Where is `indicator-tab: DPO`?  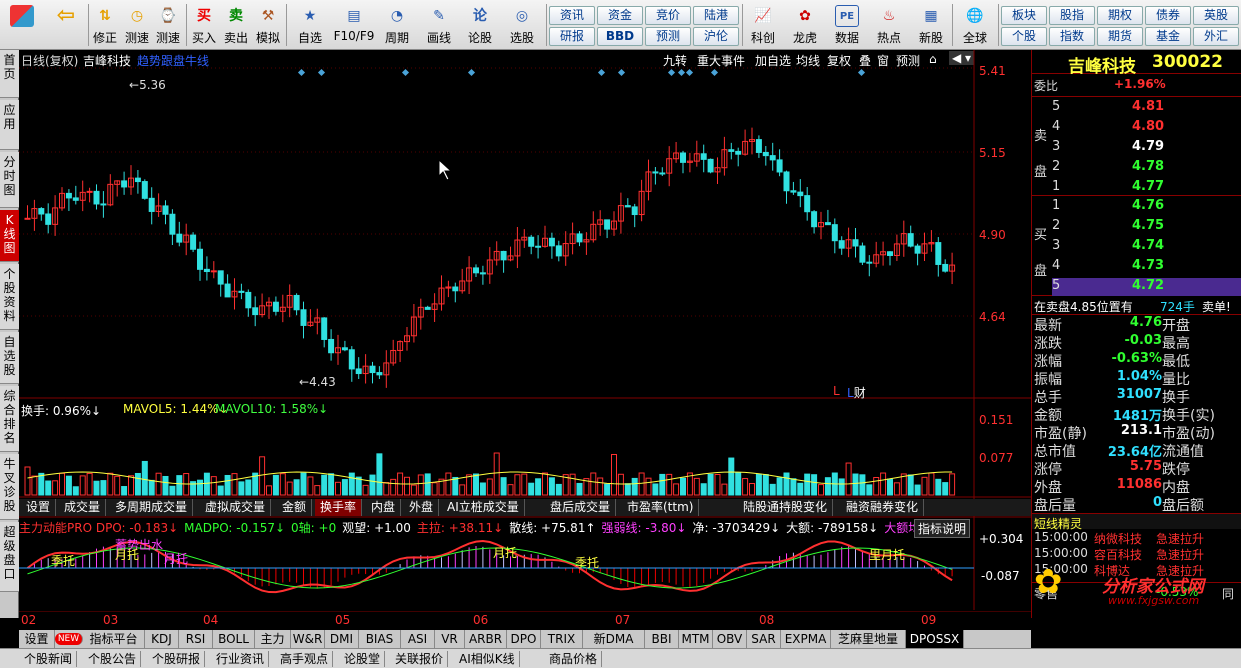 indicator-tab: DPO is located at coordinates (524, 639).